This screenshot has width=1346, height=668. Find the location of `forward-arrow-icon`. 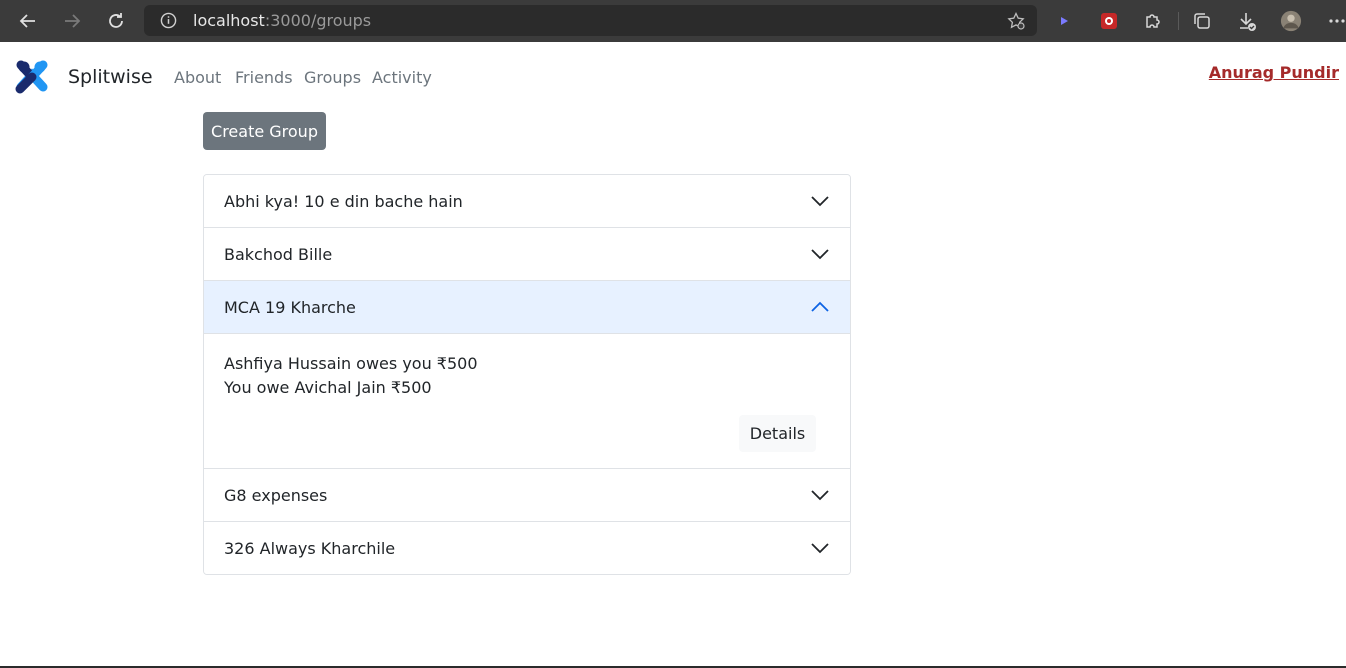

forward-arrow-icon is located at coordinates (73, 21).